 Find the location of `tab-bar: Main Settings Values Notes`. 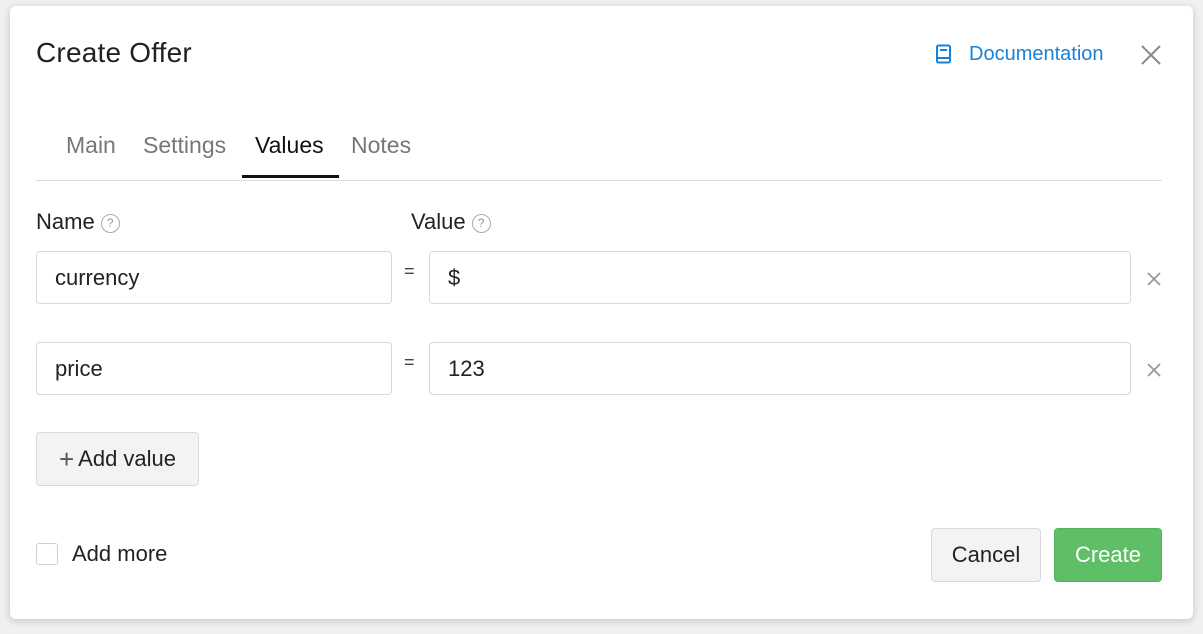

tab-bar: Main Settings Values Notes is located at coordinates (599, 152).